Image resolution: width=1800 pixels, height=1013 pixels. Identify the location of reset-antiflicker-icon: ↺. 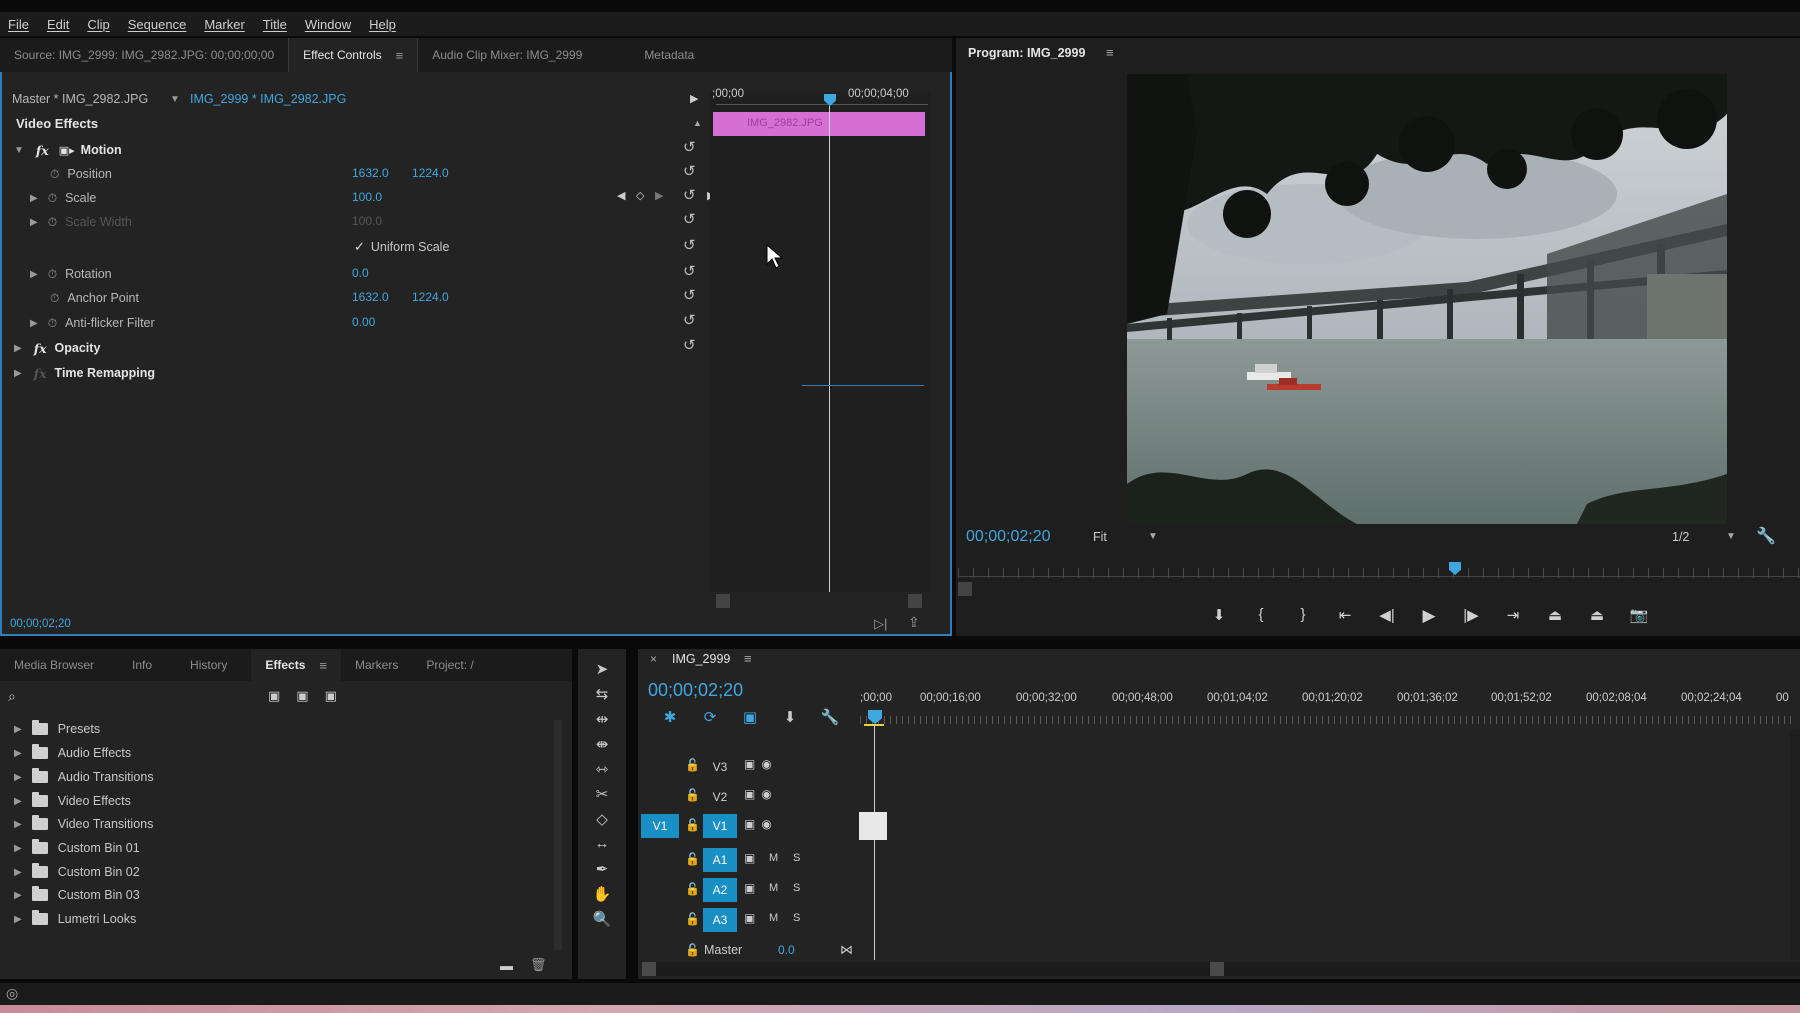
(689, 320).